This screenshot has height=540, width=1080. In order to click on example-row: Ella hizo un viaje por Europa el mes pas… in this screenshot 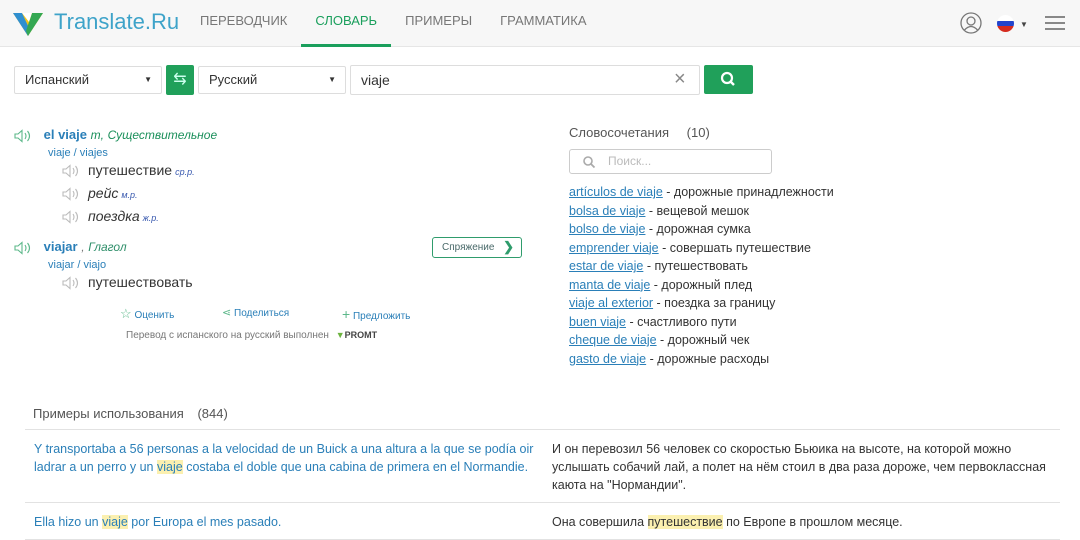, I will do `click(542, 521)`.